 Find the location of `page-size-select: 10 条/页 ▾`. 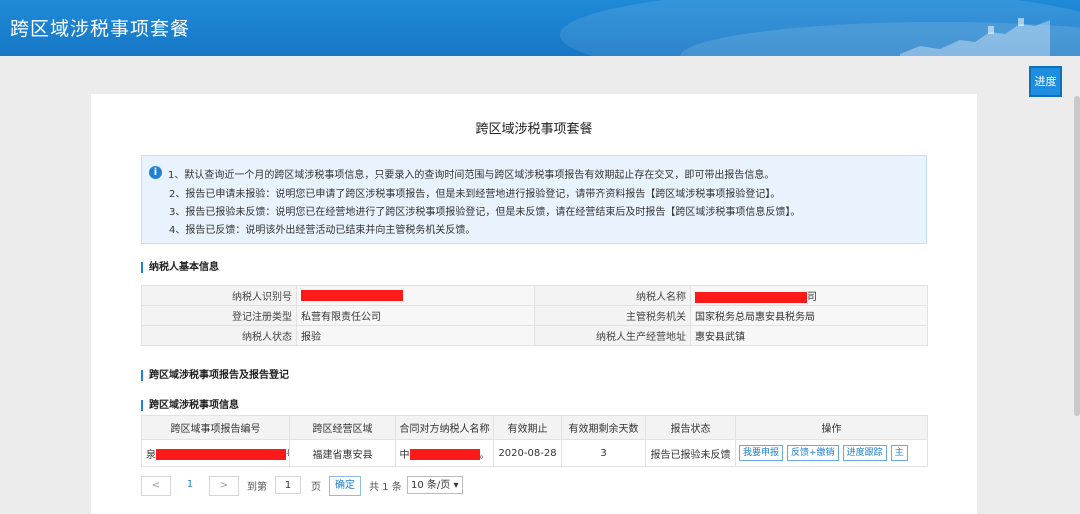

page-size-select: 10 条/页 ▾ is located at coordinates (435, 485).